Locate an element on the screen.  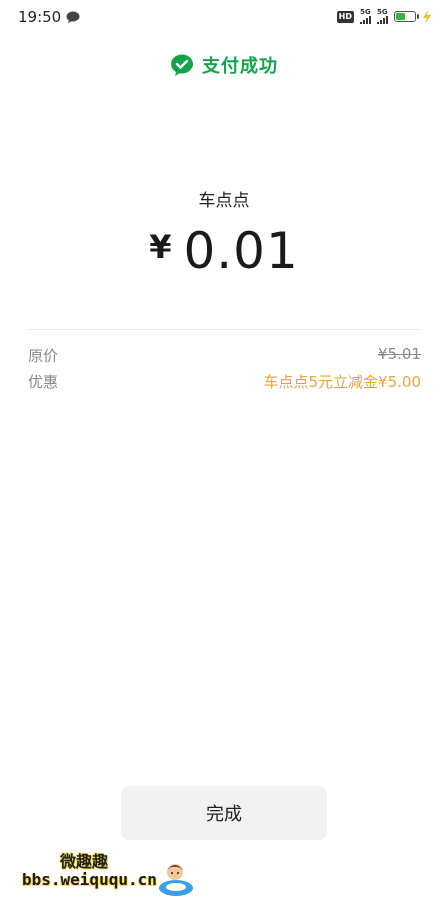
system-indicators: HD 5G 5G is located at coordinates (384, 16).